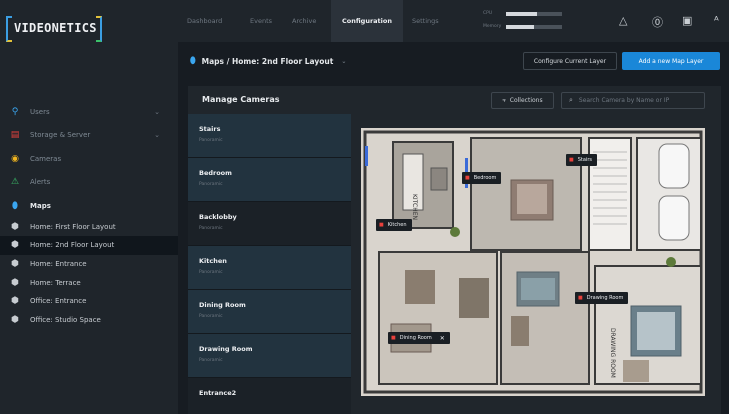 This screenshot has width=729, height=414. I want to click on search-icon: ⌕, so click(571, 100).